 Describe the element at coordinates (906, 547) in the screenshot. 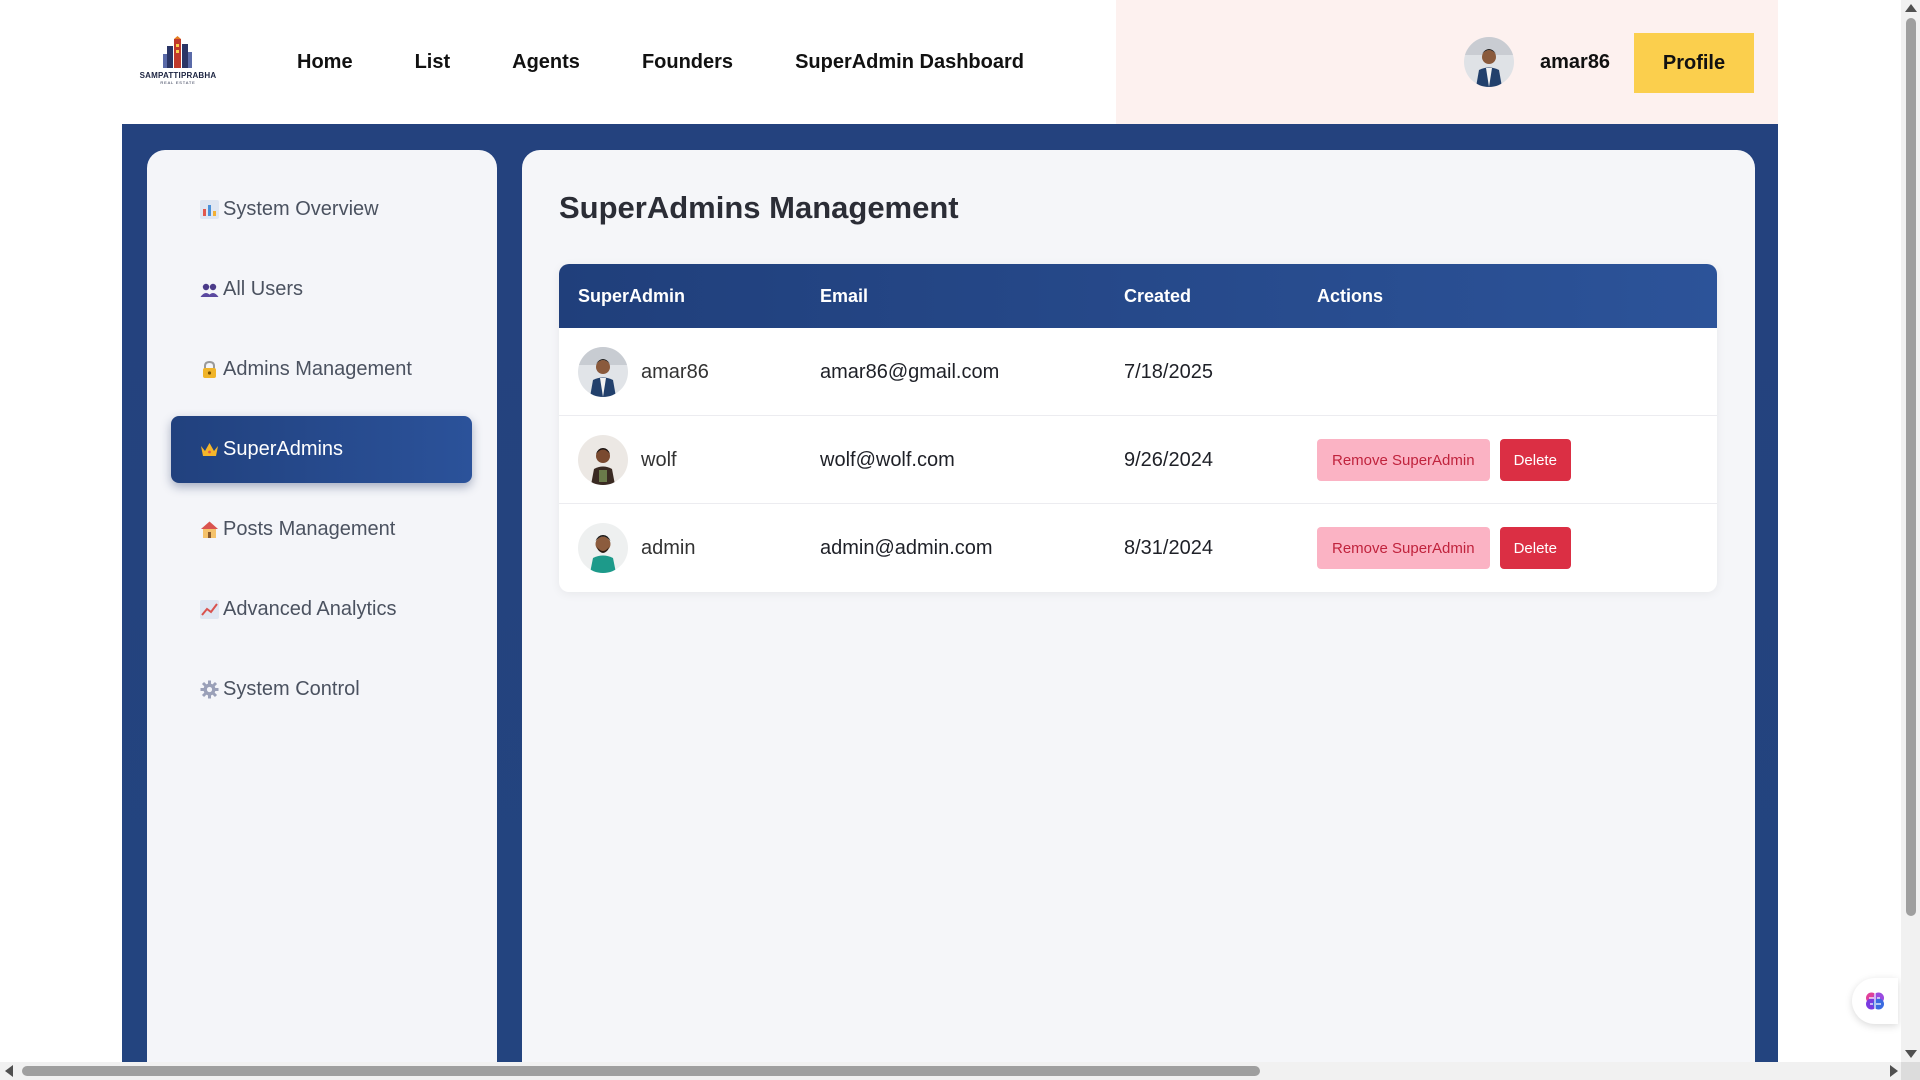

I see `email-cell: admin@admin.com` at that location.